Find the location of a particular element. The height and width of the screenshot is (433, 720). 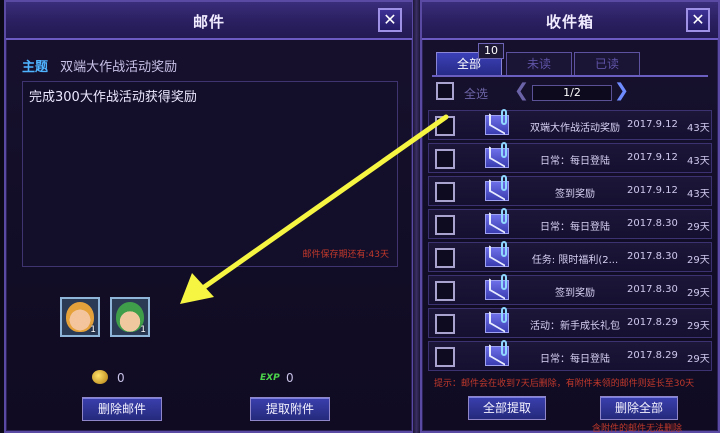

panel-divider is located at coordinates (416, 216).